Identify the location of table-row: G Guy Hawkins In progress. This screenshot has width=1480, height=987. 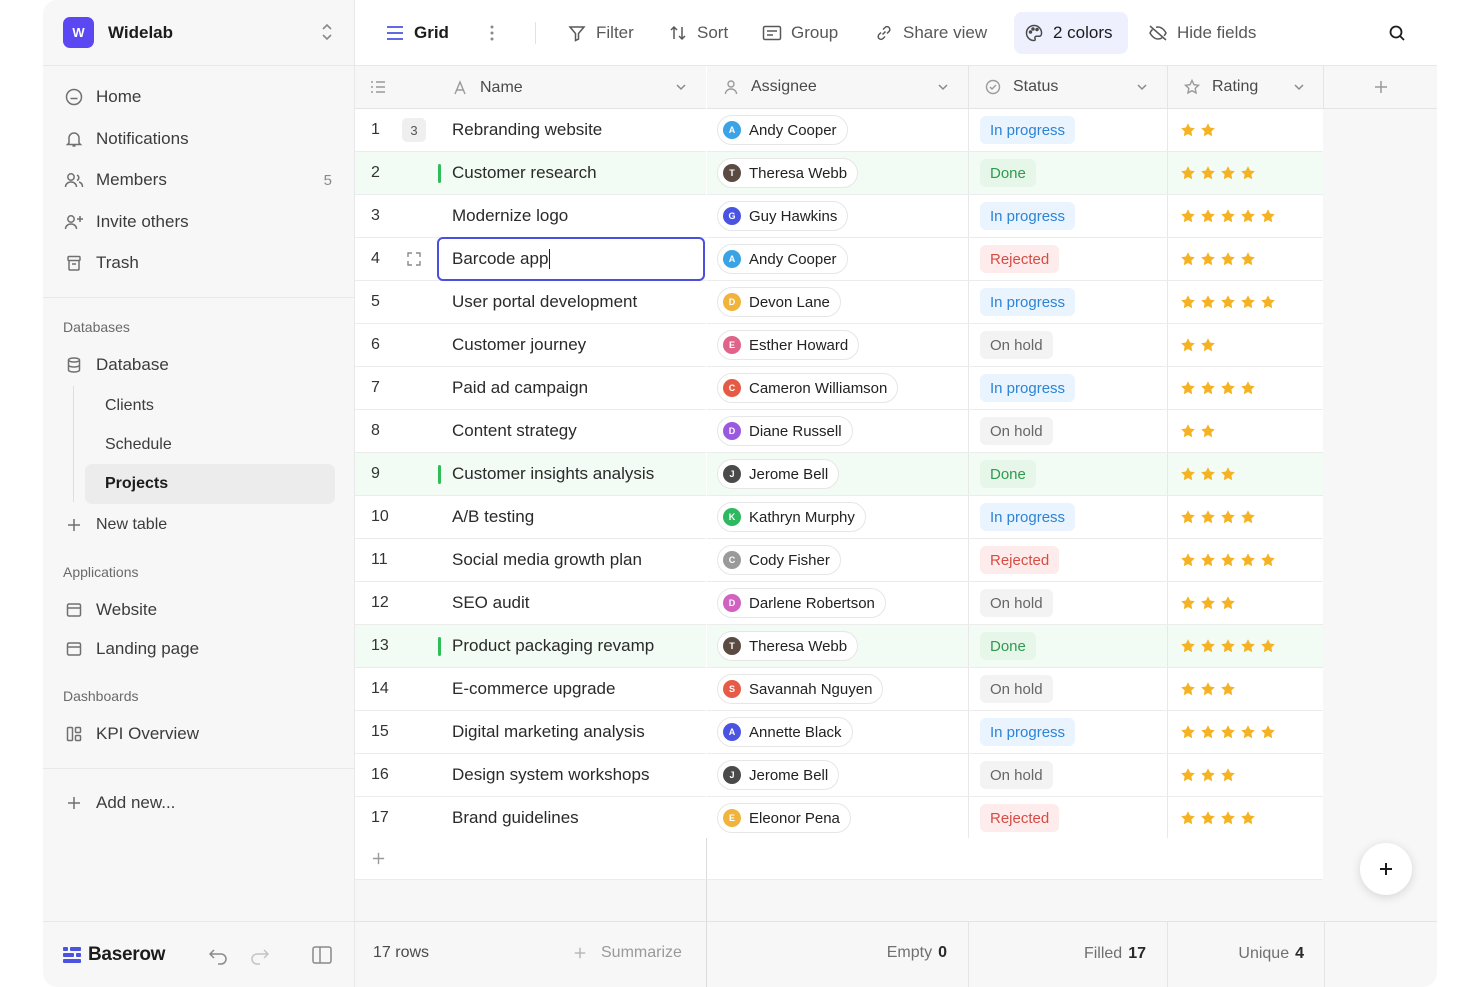
(1015, 216).